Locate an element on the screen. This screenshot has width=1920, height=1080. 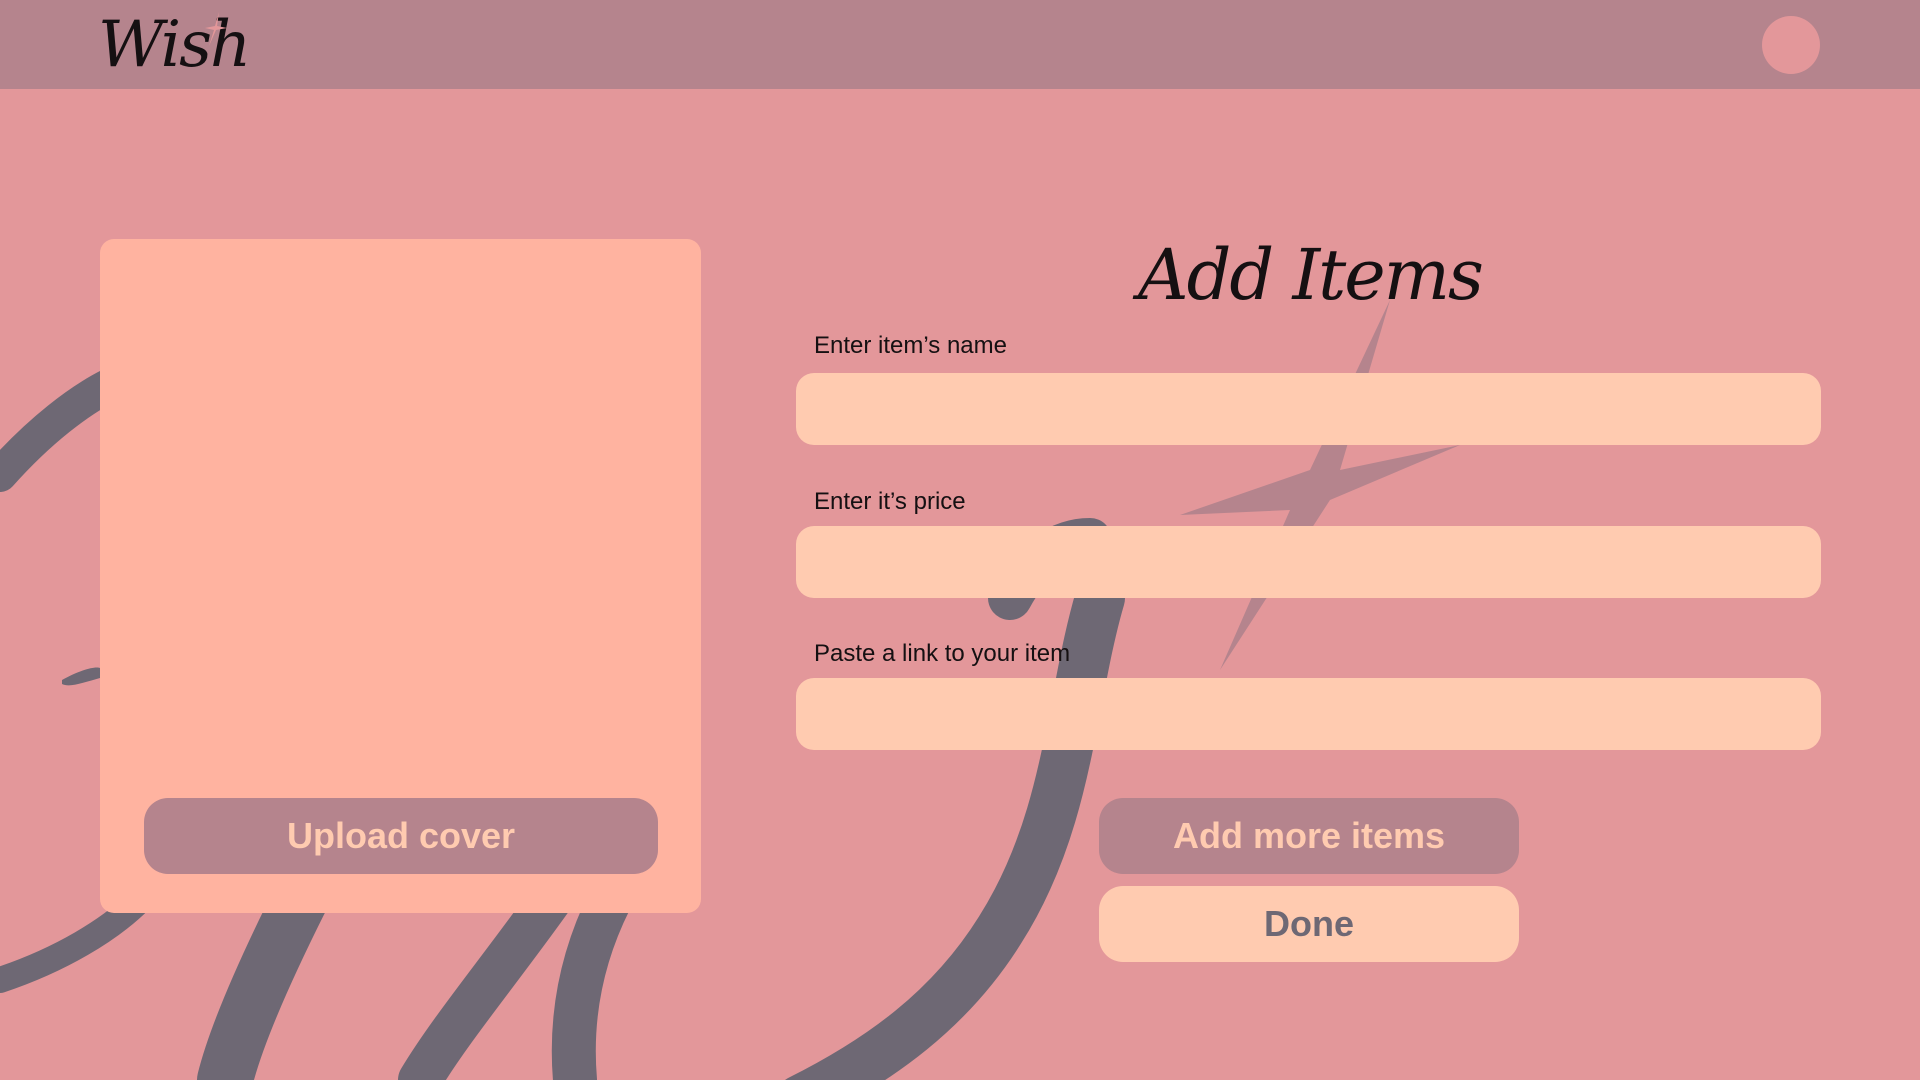
item-name-label: Enter item’s name is located at coordinates (910, 345).